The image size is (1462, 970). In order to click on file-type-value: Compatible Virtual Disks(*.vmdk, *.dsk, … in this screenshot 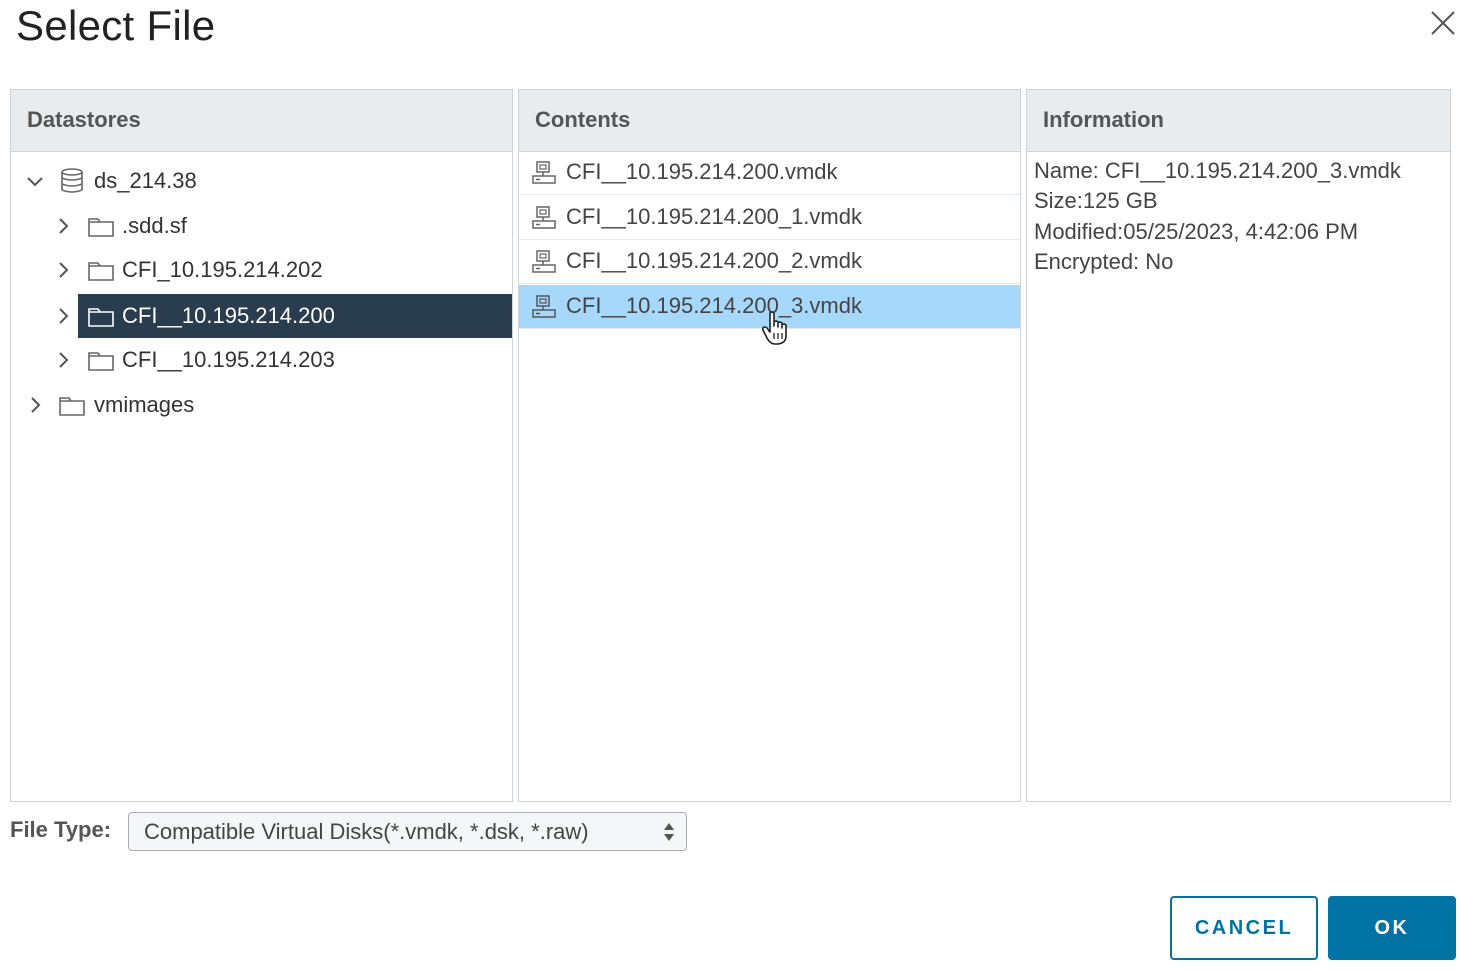, I will do `click(366, 831)`.